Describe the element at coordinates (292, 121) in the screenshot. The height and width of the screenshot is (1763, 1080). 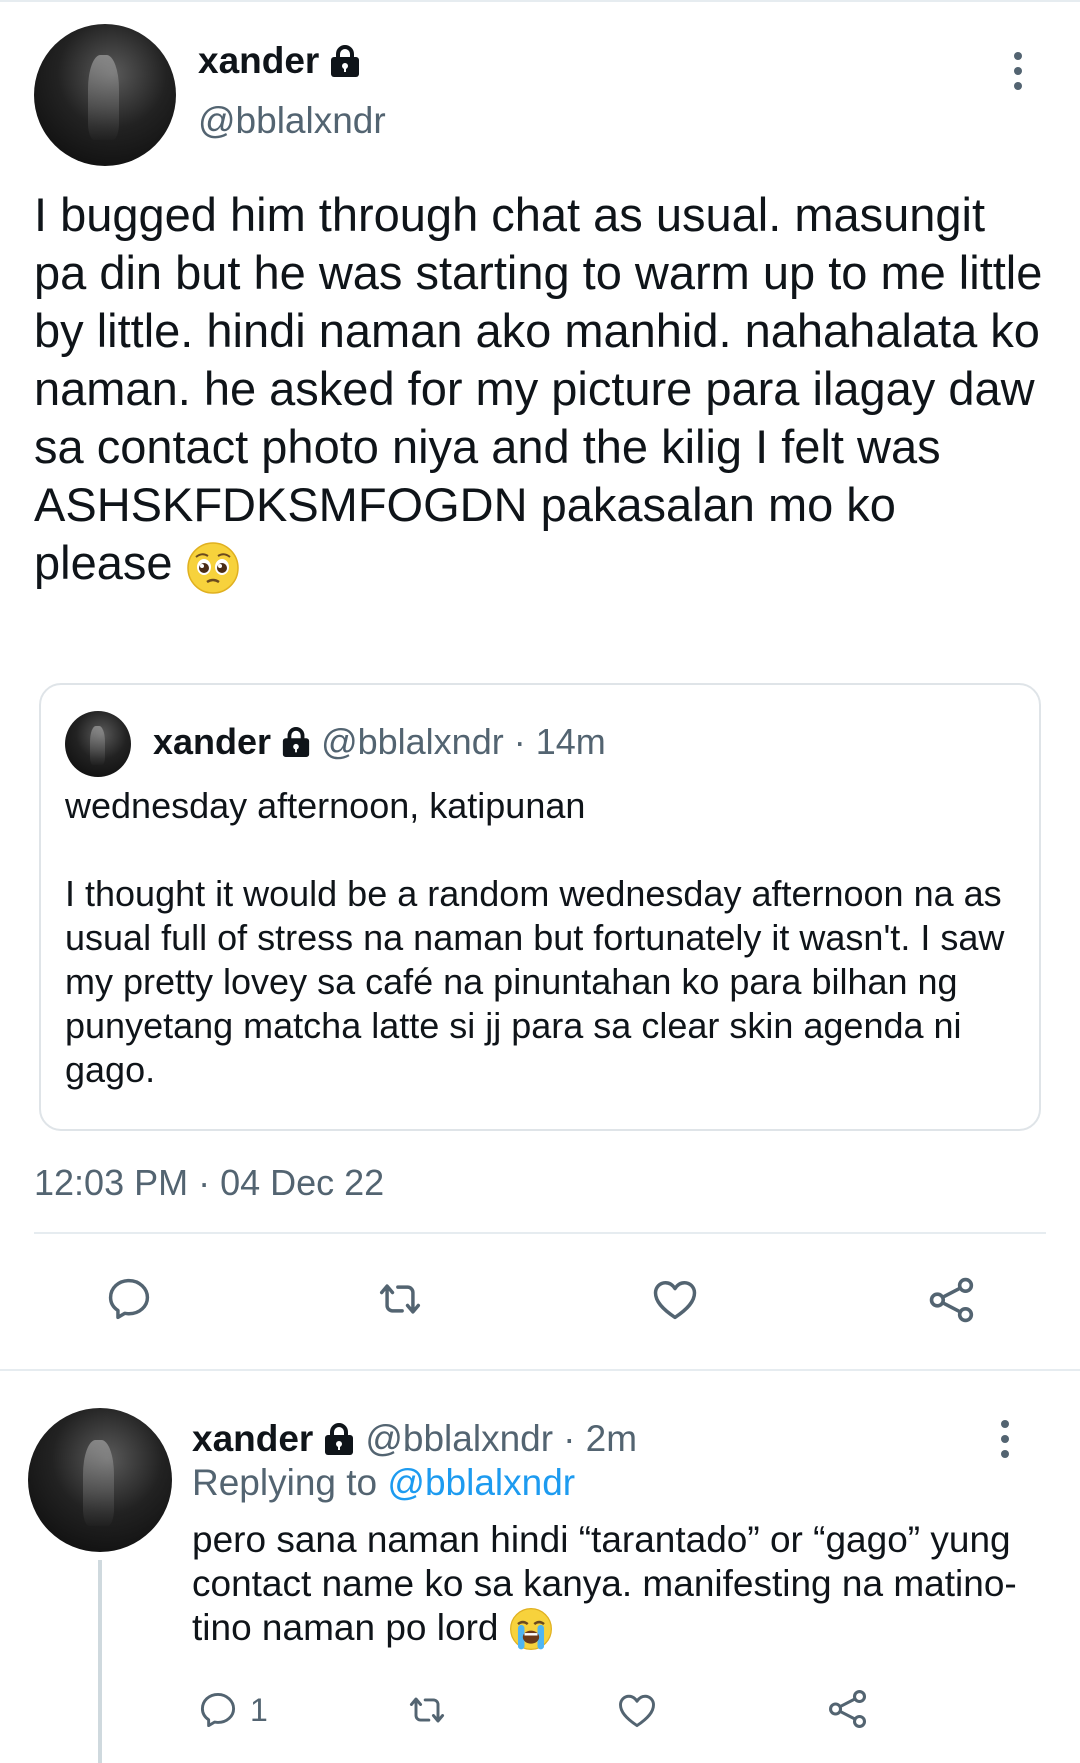
I see `author-handle: @bblalxndr` at that location.